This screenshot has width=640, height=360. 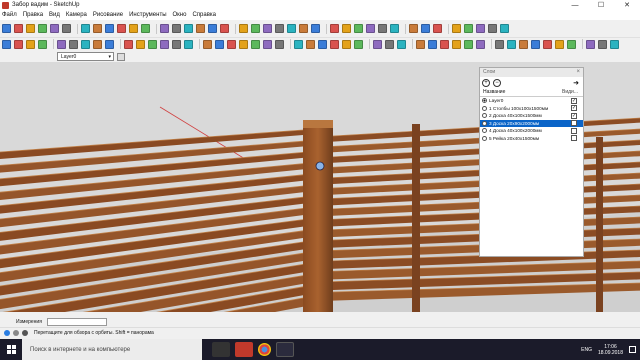 I want to click on notification-icon, so click(x=632, y=349).